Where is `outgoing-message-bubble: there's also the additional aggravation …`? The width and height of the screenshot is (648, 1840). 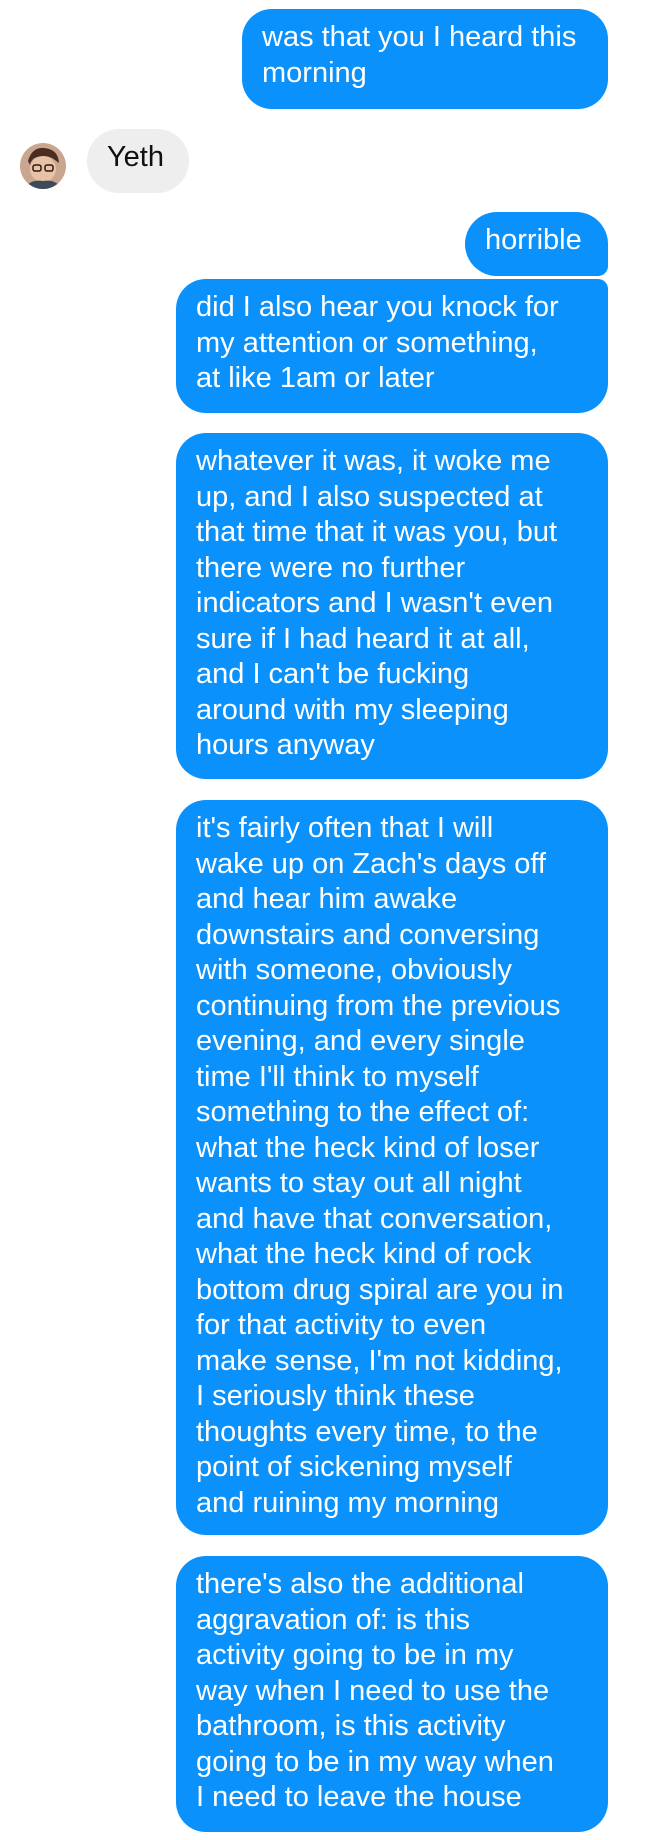 outgoing-message-bubble: there's also the additional aggravation … is located at coordinates (392, 1694).